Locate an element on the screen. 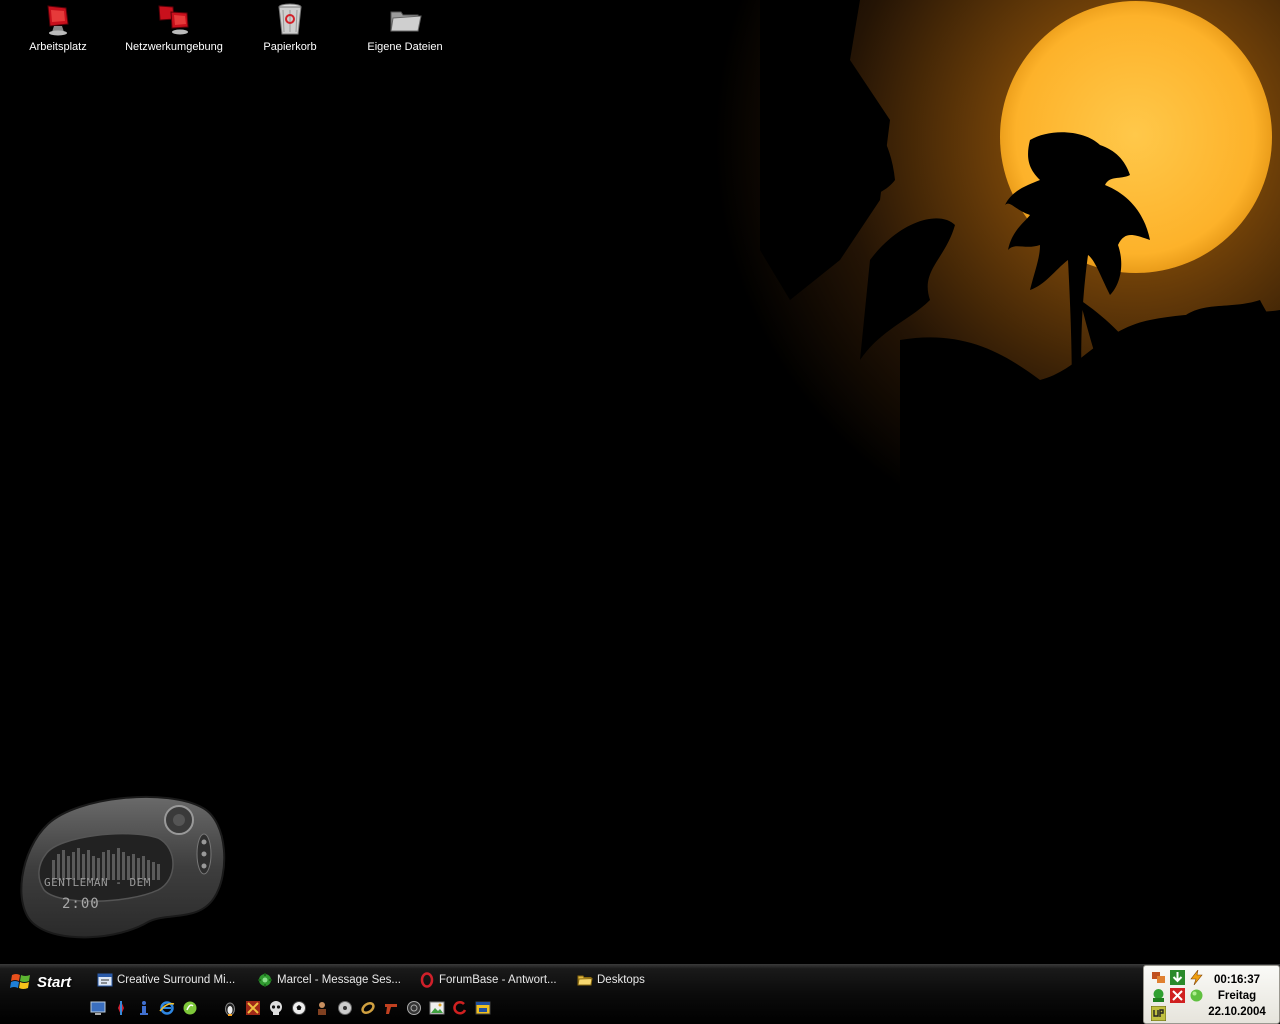 This screenshot has width=1280, height=1024. taskbar-item-desktops: Desktops is located at coordinates (611, 980).